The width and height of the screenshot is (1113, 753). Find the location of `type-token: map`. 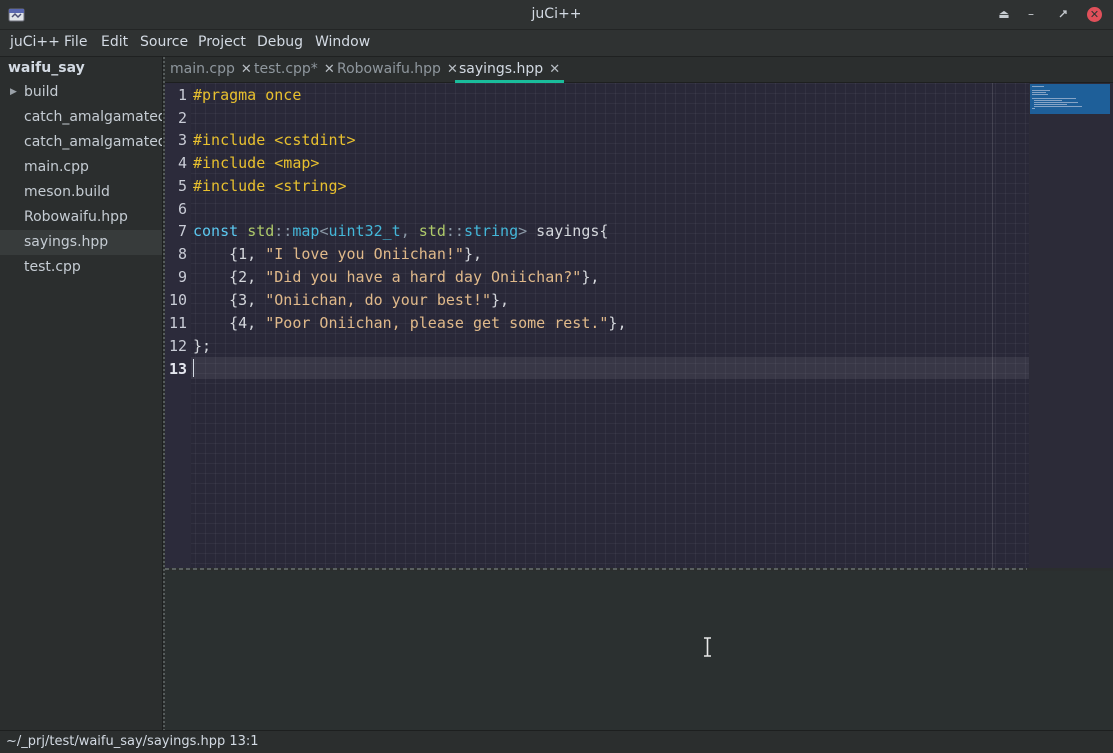

type-token: map is located at coordinates (306, 231).